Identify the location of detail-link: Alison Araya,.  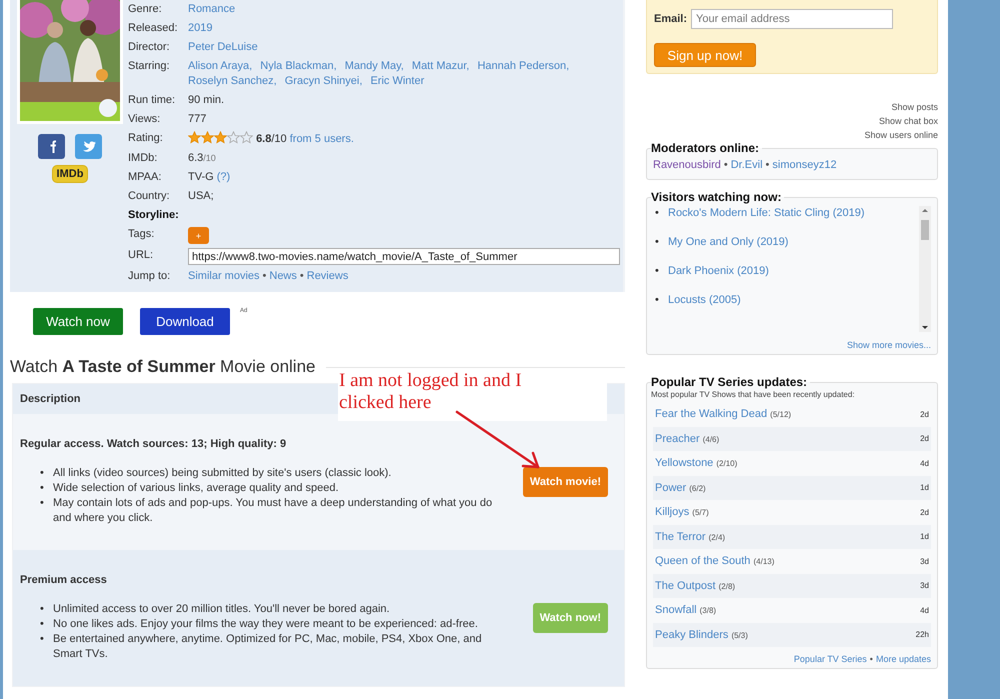
(220, 66).